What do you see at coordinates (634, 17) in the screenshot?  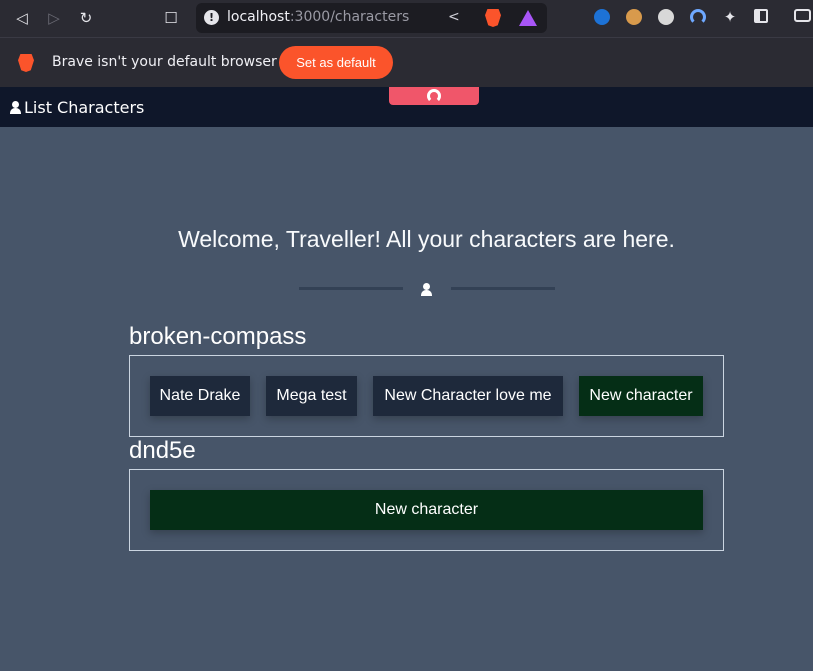 I see `cookie-extension-icon` at bounding box center [634, 17].